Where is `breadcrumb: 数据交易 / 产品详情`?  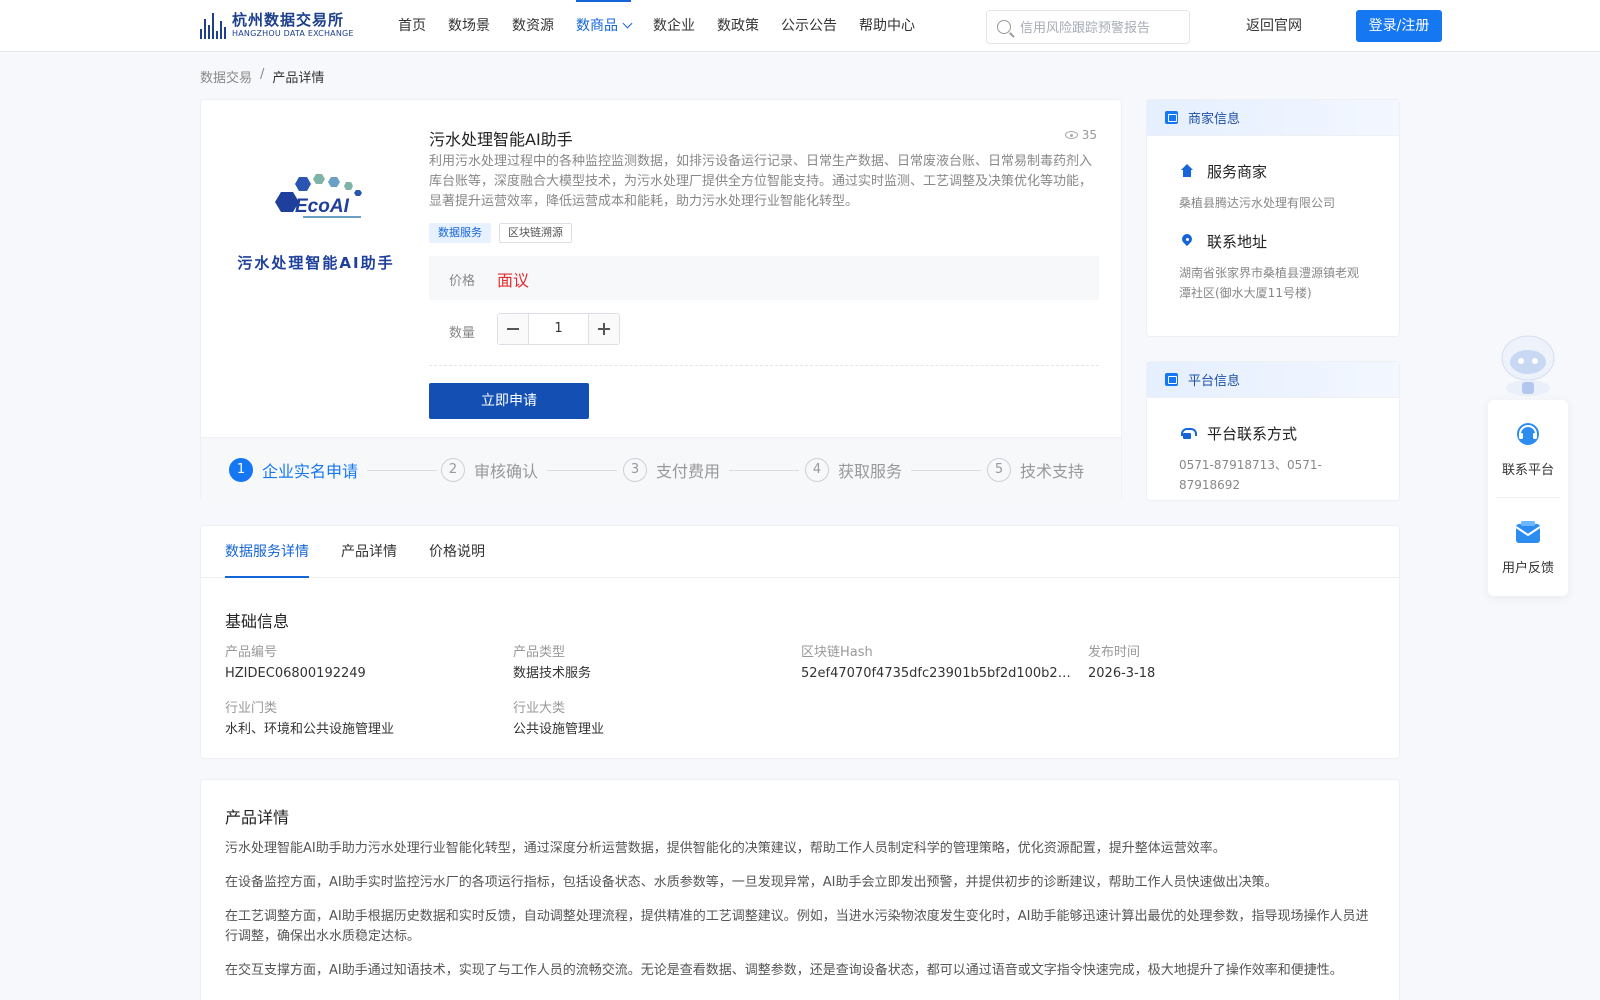
breadcrumb: 数据交易 / 产品详情 is located at coordinates (262, 76).